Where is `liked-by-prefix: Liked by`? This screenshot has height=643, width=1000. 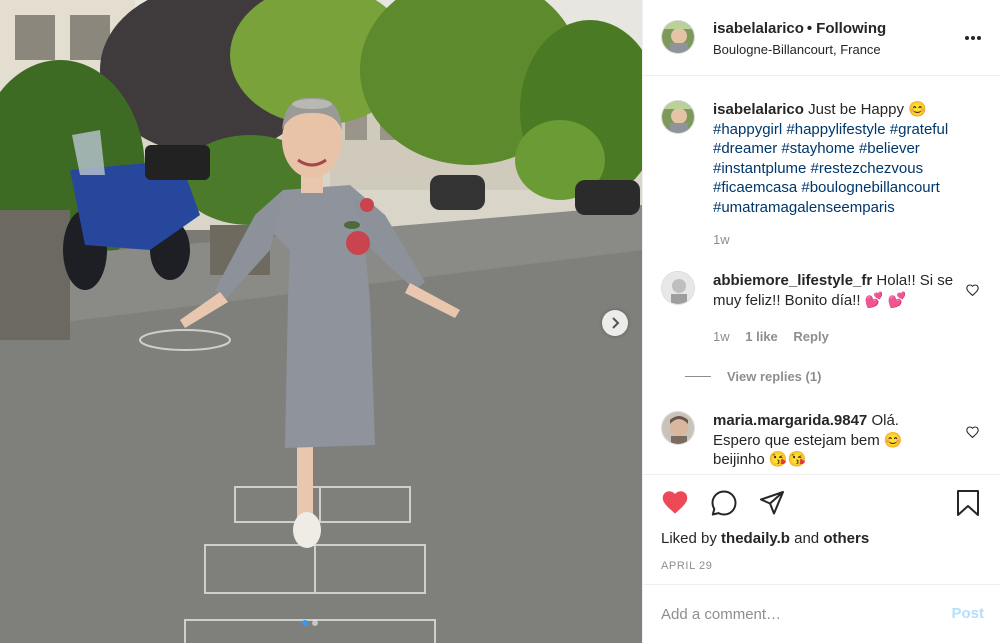 liked-by-prefix: Liked by is located at coordinates (689, 538).